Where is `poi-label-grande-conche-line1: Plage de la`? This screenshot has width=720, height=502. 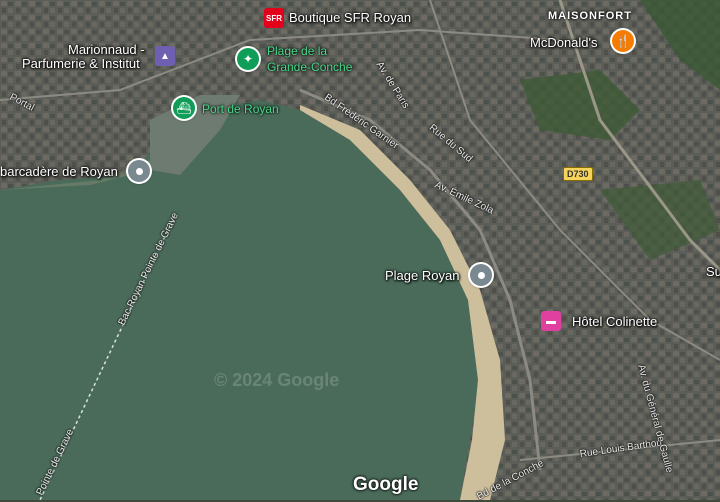
poi-label-grande-conche-line1: Plage de la is located at coordinates (297, 51).